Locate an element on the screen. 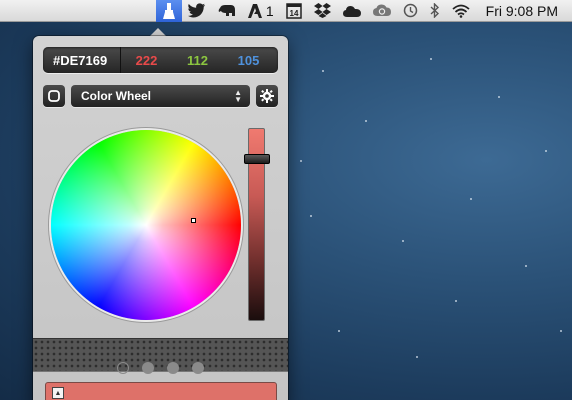  cloud-menu-item is located at coordinates (352, 11).